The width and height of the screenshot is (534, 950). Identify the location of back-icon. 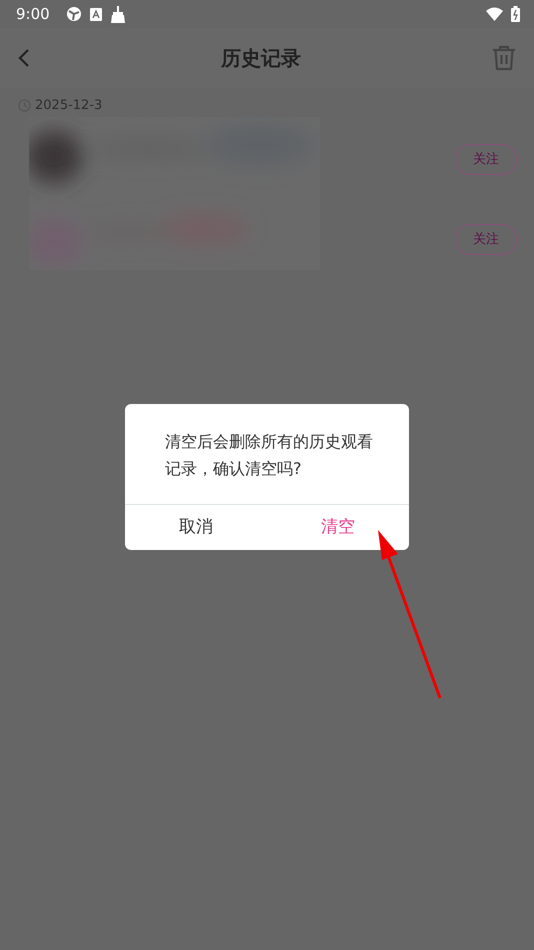
(24, 58).